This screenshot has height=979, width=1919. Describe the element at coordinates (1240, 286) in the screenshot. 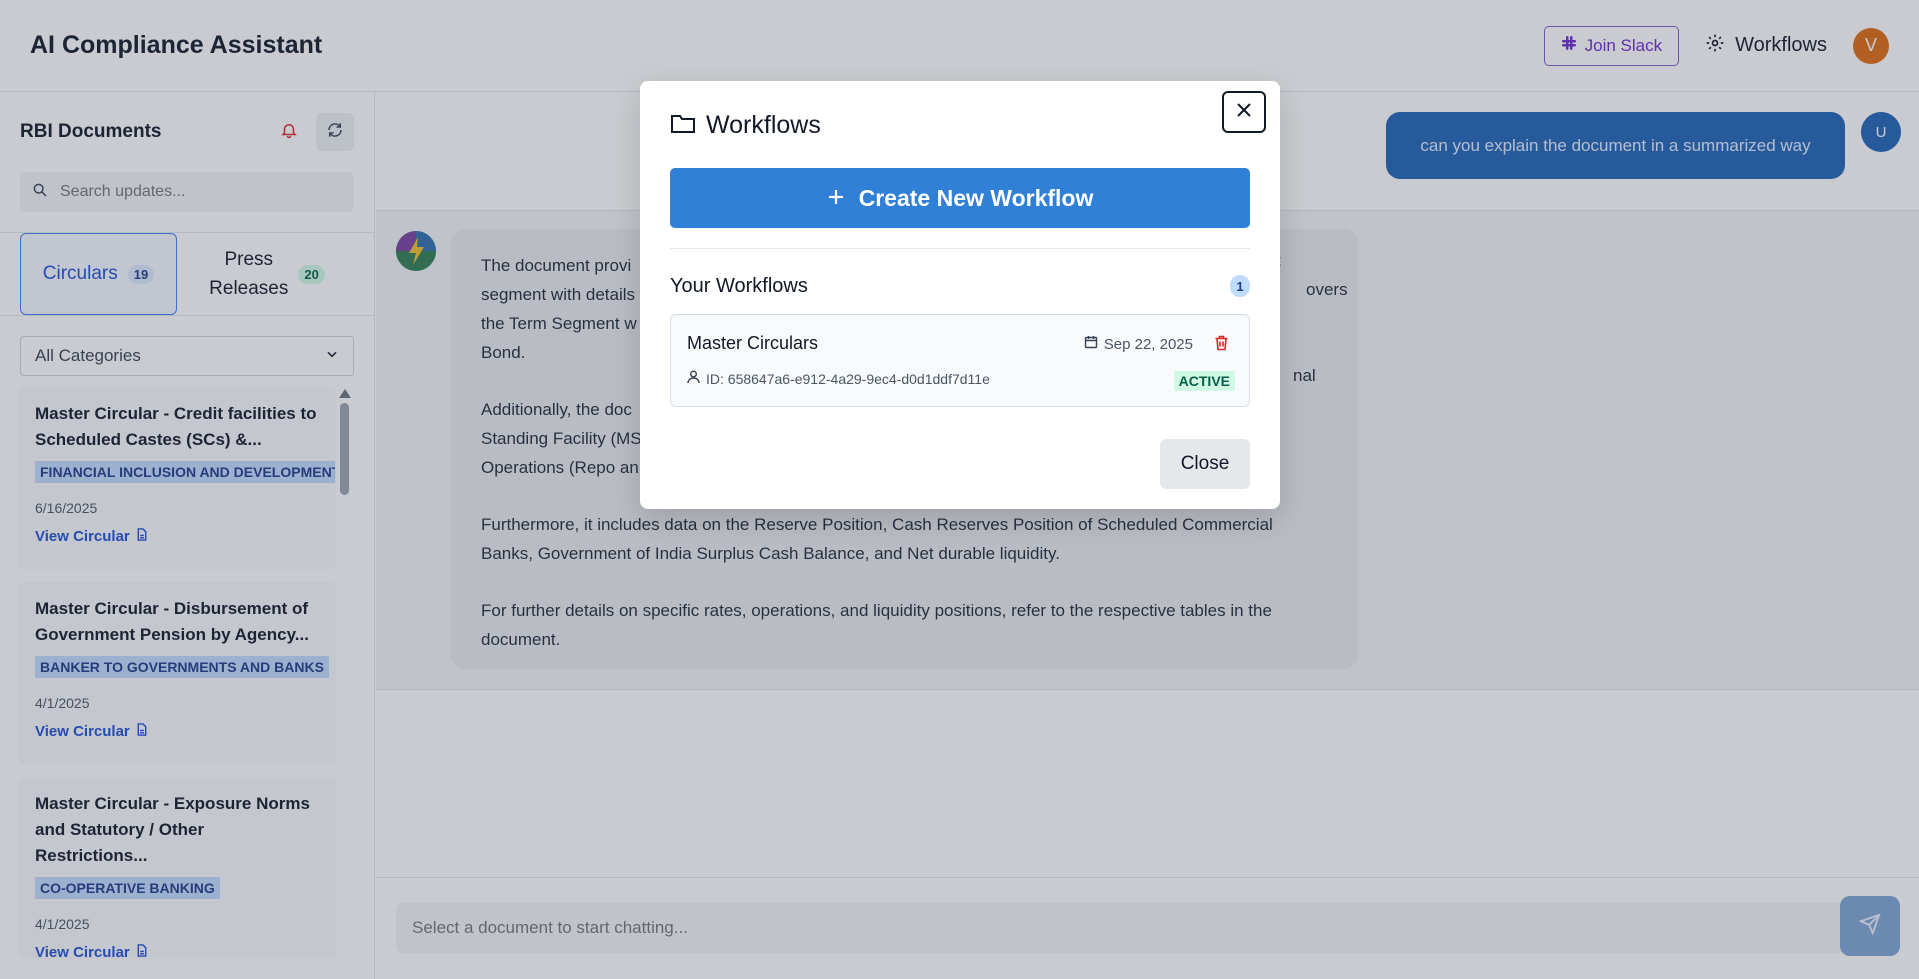

I see `workflow-count-badge: 1` at that location.